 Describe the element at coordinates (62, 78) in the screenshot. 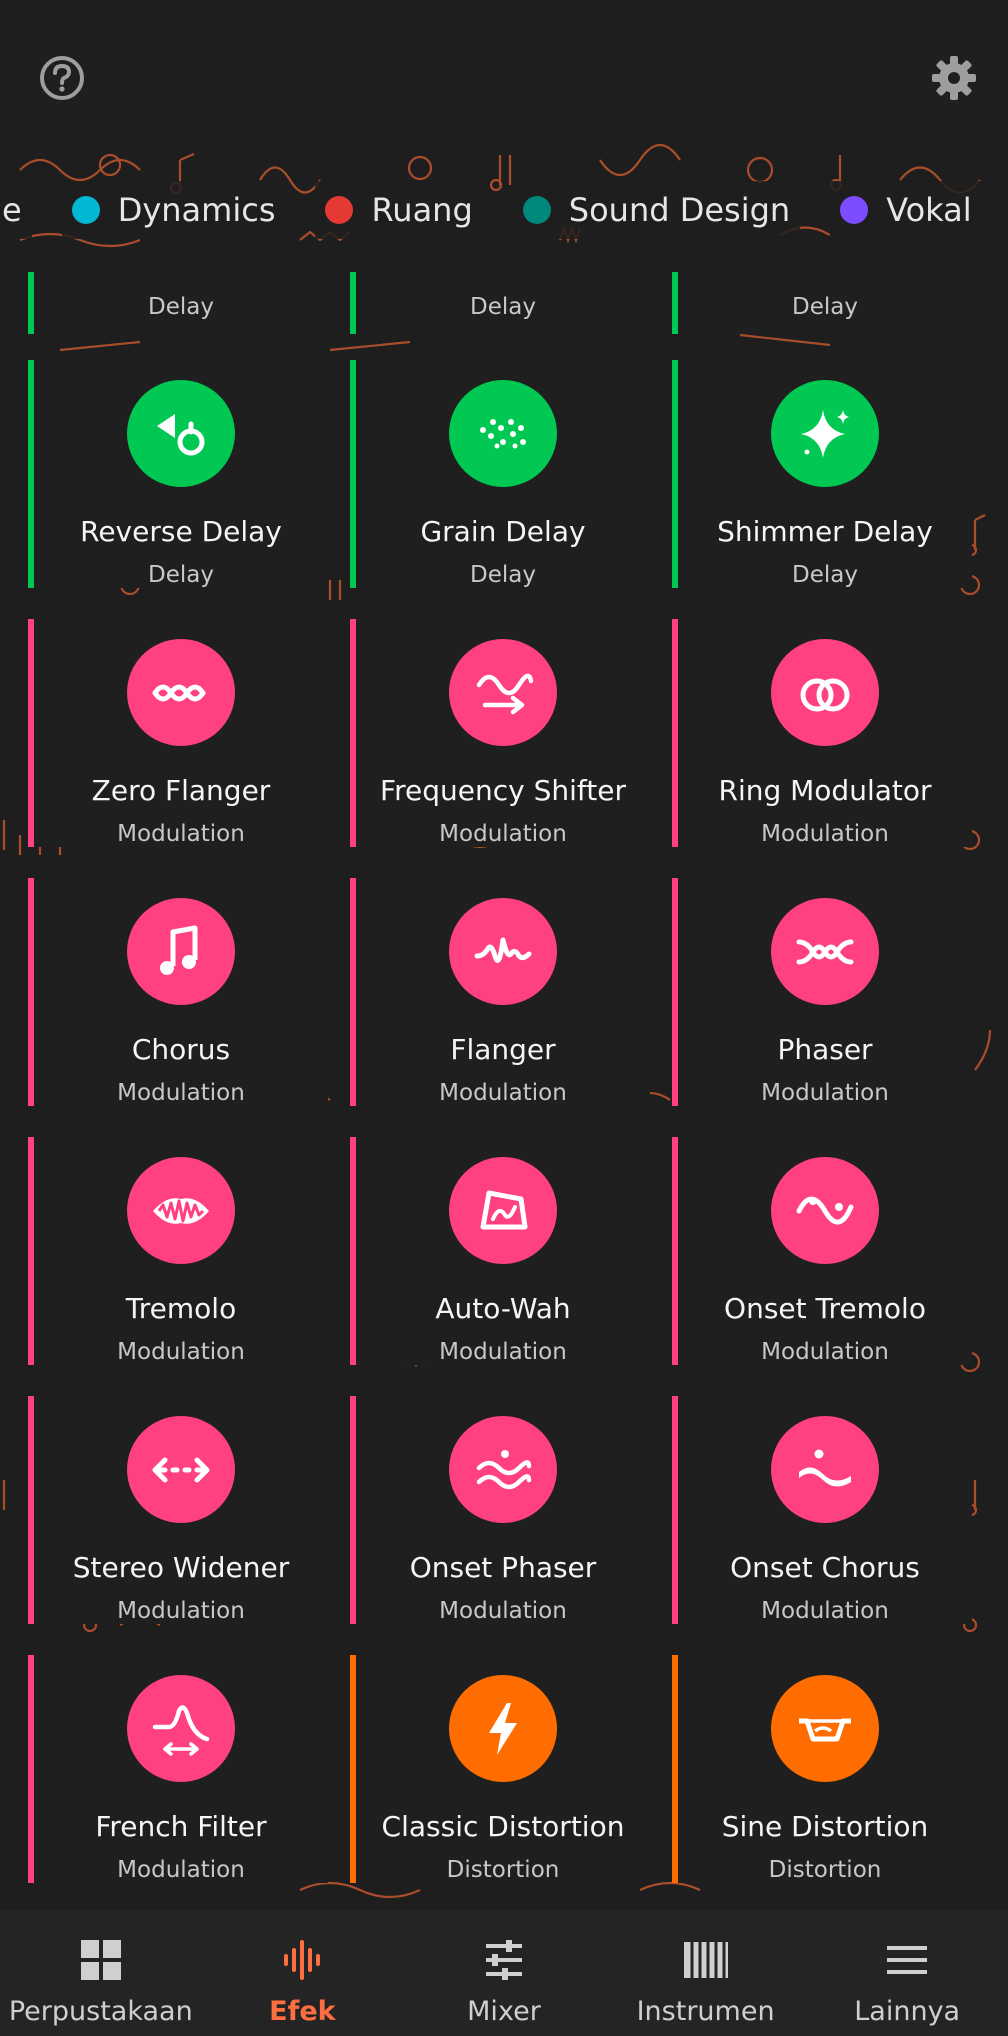

I see `help-button` at that location.